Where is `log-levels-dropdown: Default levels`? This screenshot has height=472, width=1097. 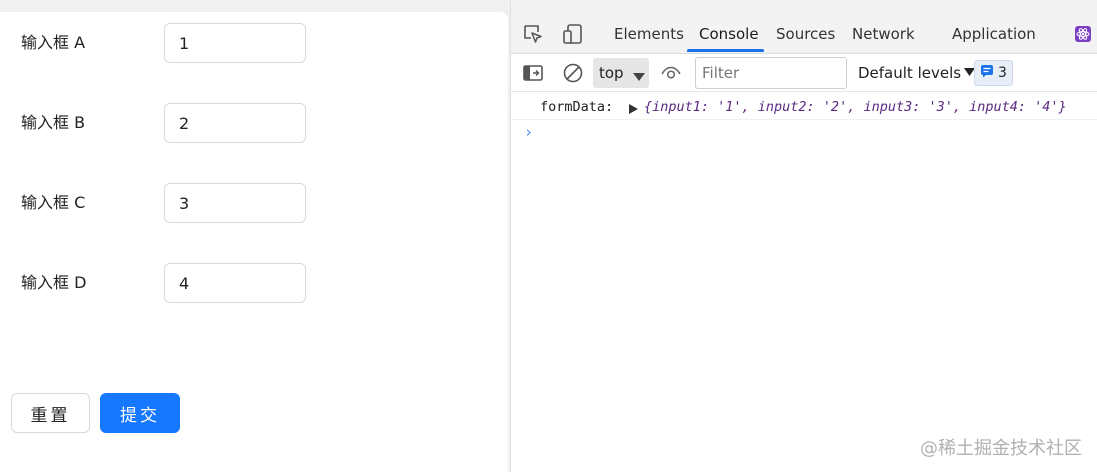
log-levels-dropdown: Default levels is located at coordinates (917, 73).